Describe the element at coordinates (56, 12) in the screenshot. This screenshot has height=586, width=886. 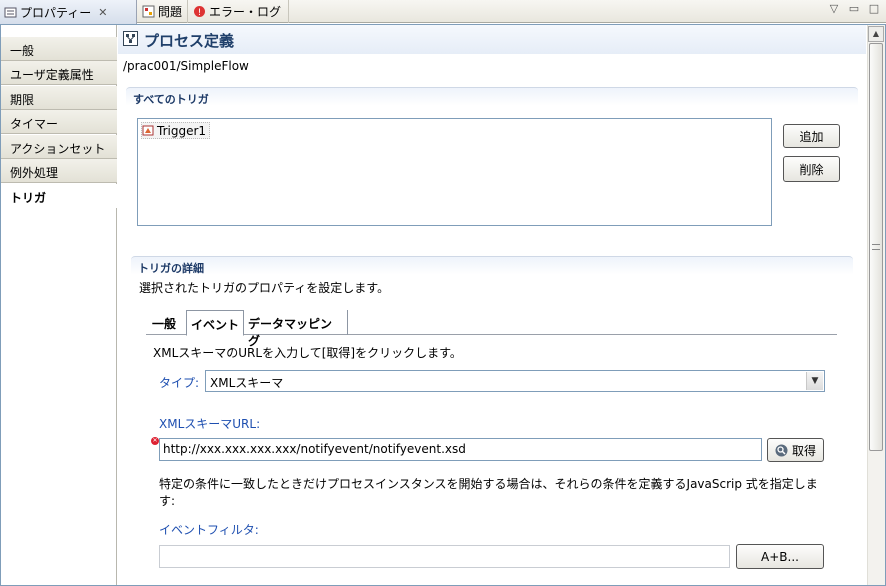
I see `tab-properties-label: プロパティー` at that location.